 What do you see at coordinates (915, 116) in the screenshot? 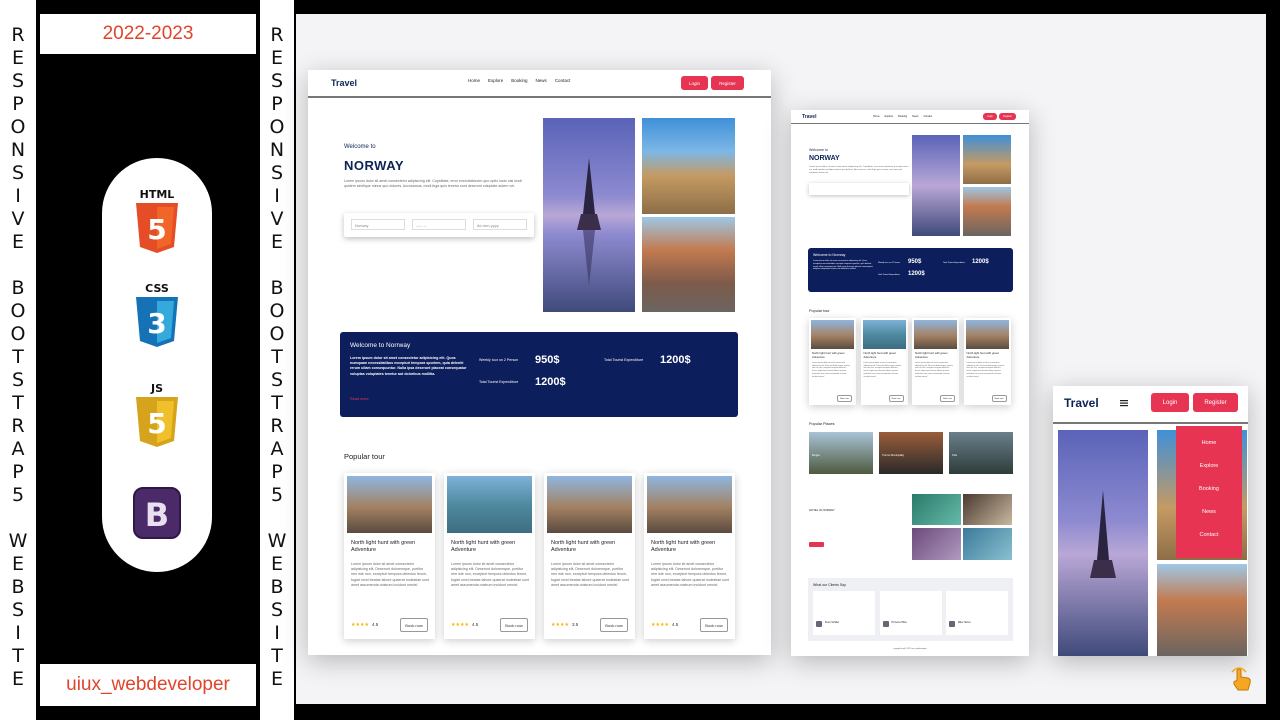
I see `tablet-nav-link-news: News` at bounding box center [915, 116].